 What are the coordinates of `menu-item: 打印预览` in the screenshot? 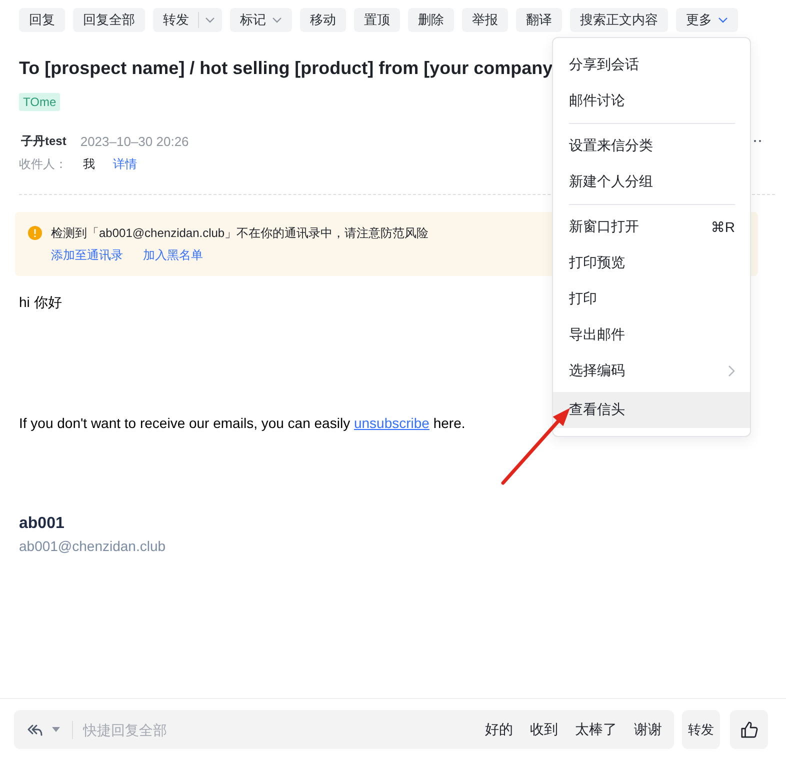 It's located at (651, 263).